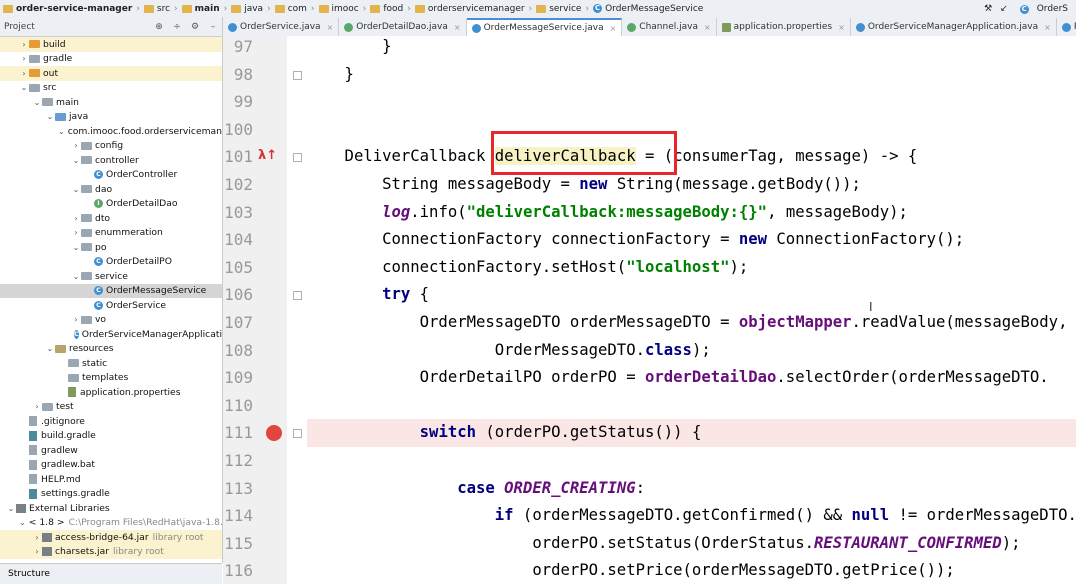  What do you see at coordinates (111, 349) in the screenshot?
I see `tree-row: ⌄ resources` at bounding box center [111, 349].